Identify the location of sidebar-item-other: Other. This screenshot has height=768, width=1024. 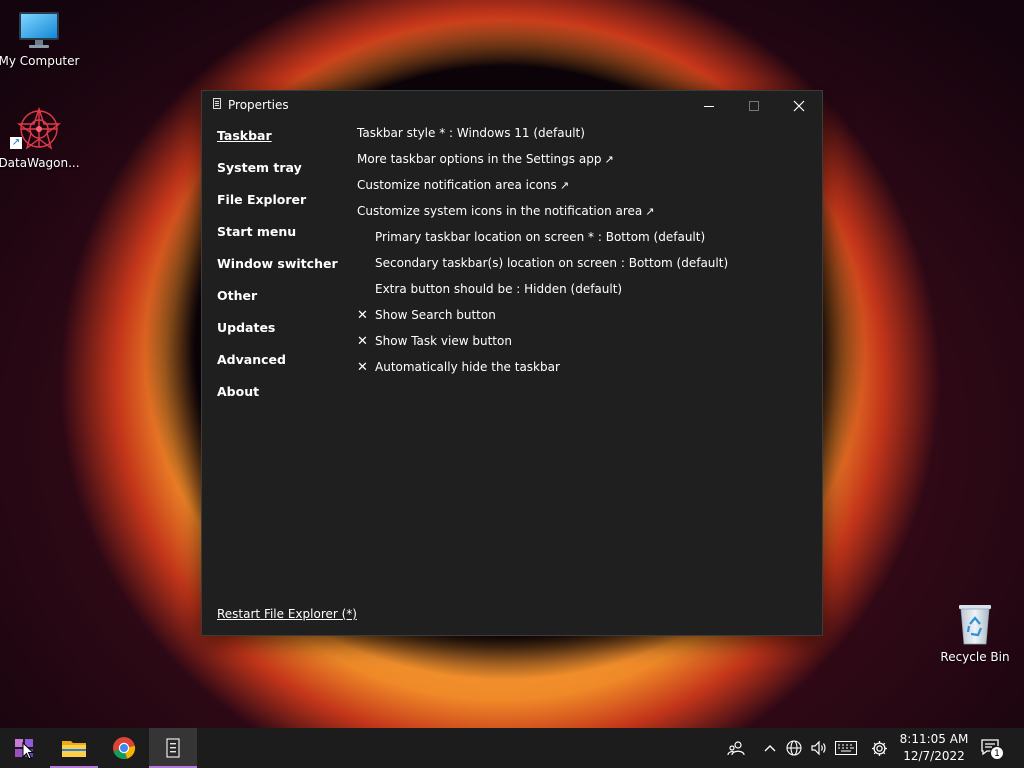
(282, 302).